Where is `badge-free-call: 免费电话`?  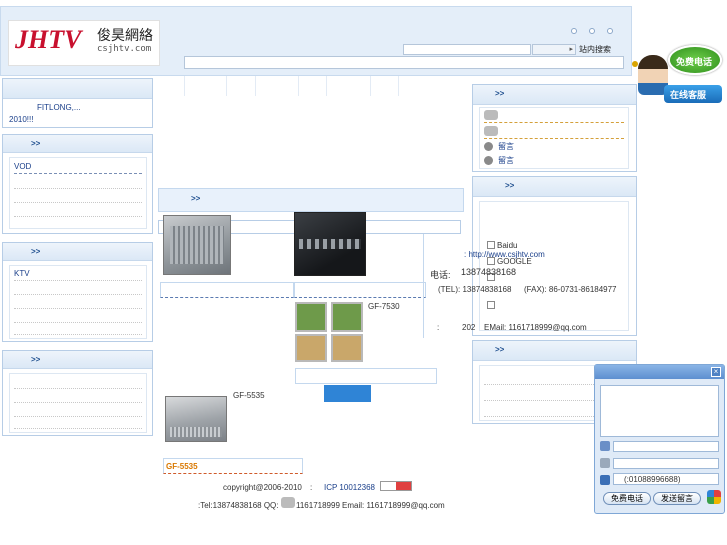 badge-free-call: 免费电话 is located at coordinates (694, 62).